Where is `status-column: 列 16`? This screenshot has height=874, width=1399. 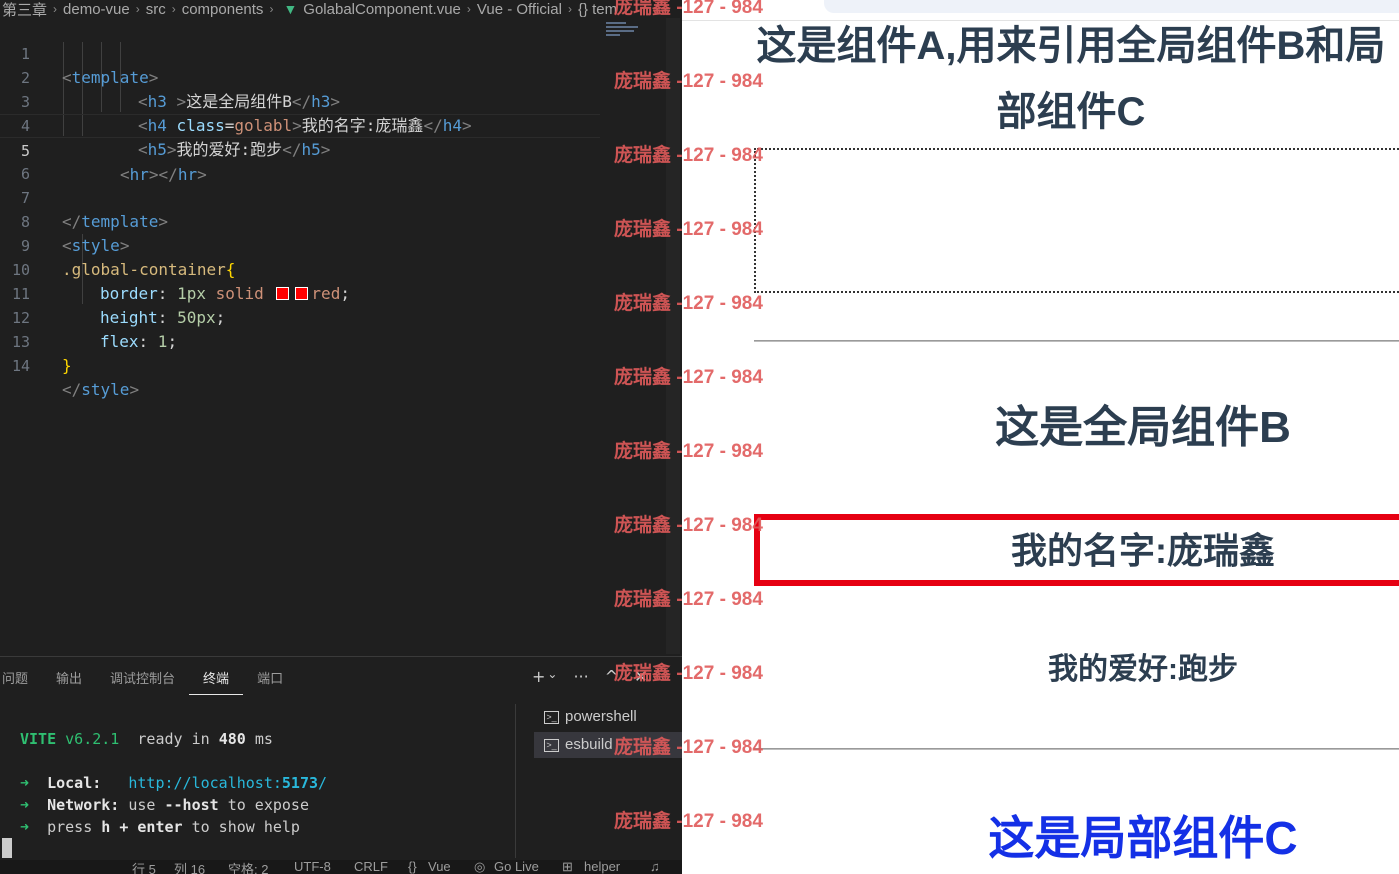
status-column: 列 16 is located at coordinates (189, 867).